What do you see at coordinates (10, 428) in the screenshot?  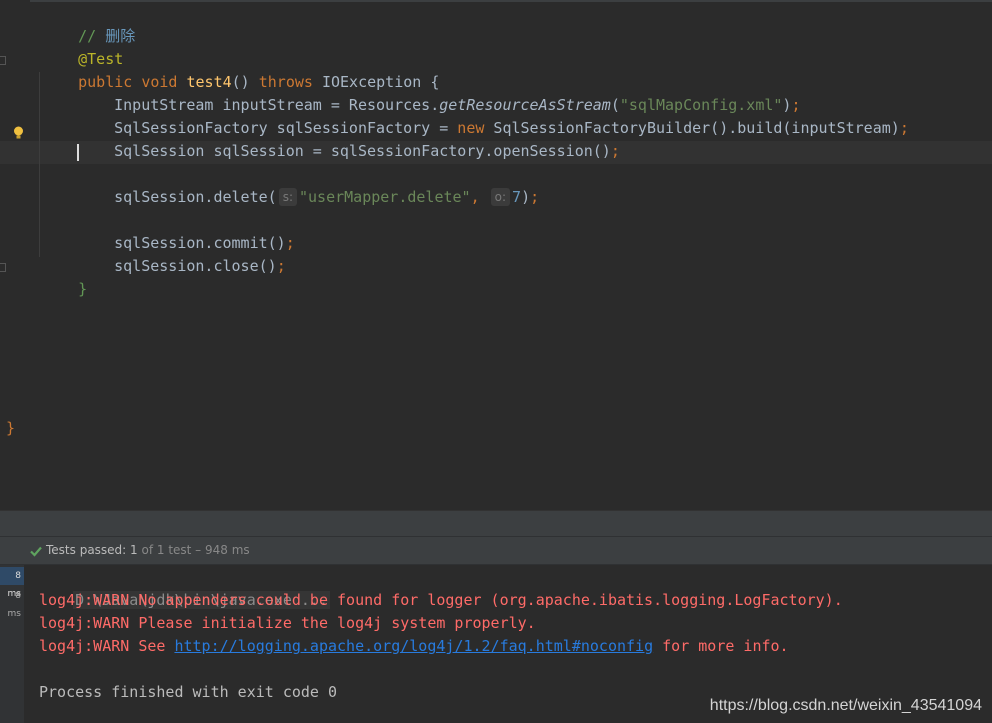 I see `class-close-brace: }` at bounding box center [10, 428].